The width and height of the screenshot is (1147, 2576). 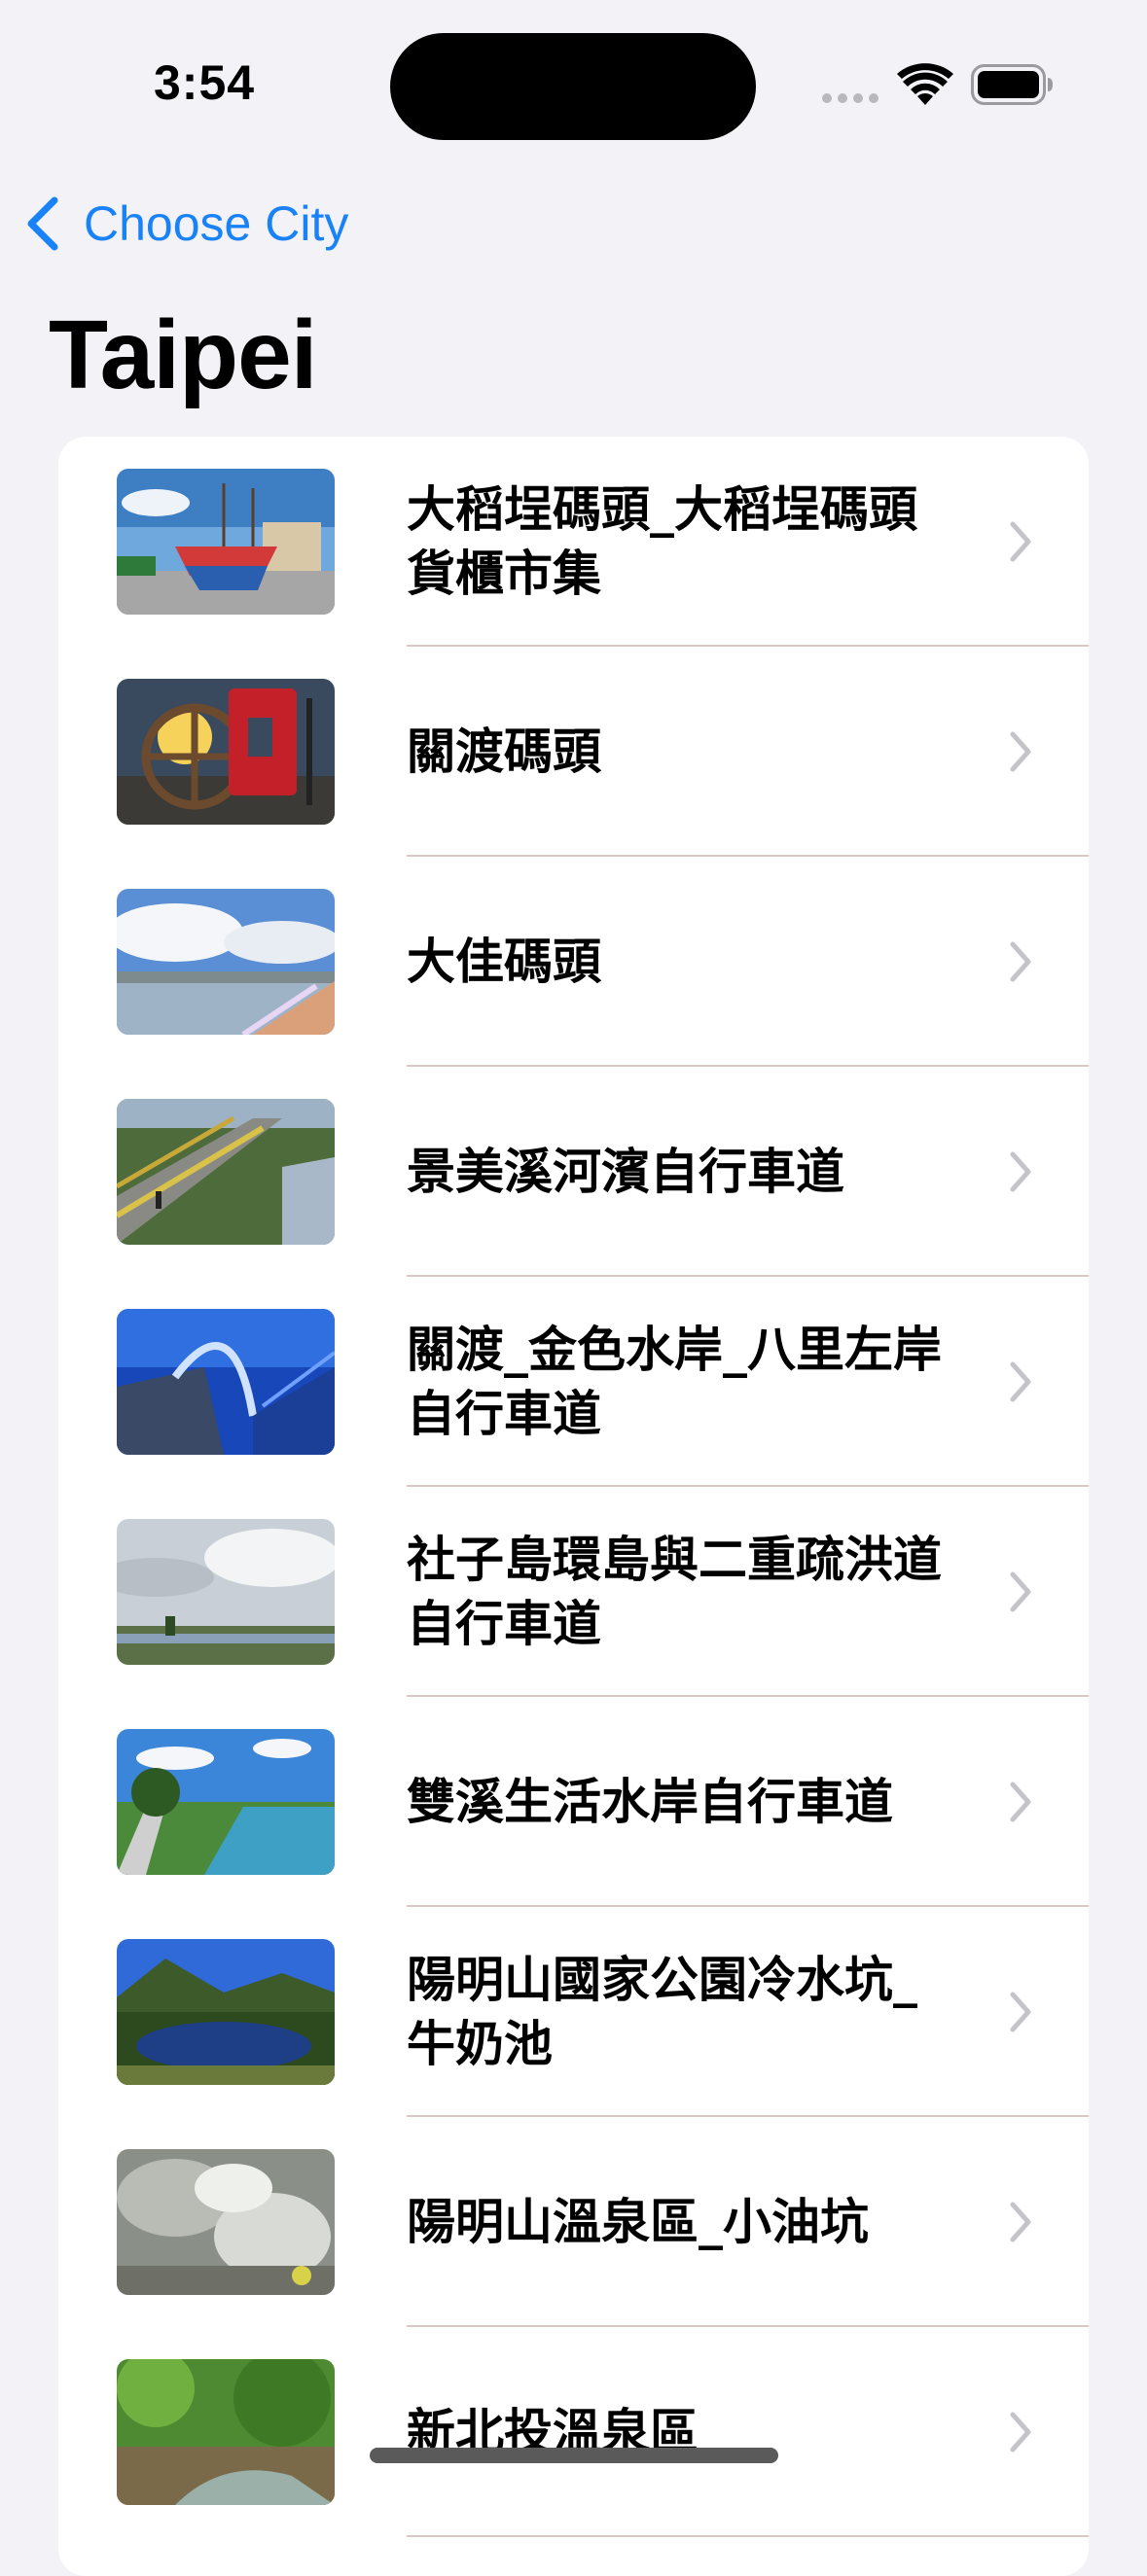 What do you see at coordinates (504, 751) in the screenshot?
I see `list-item-label: 關渡碼頭` at bounding box center [504, 751].